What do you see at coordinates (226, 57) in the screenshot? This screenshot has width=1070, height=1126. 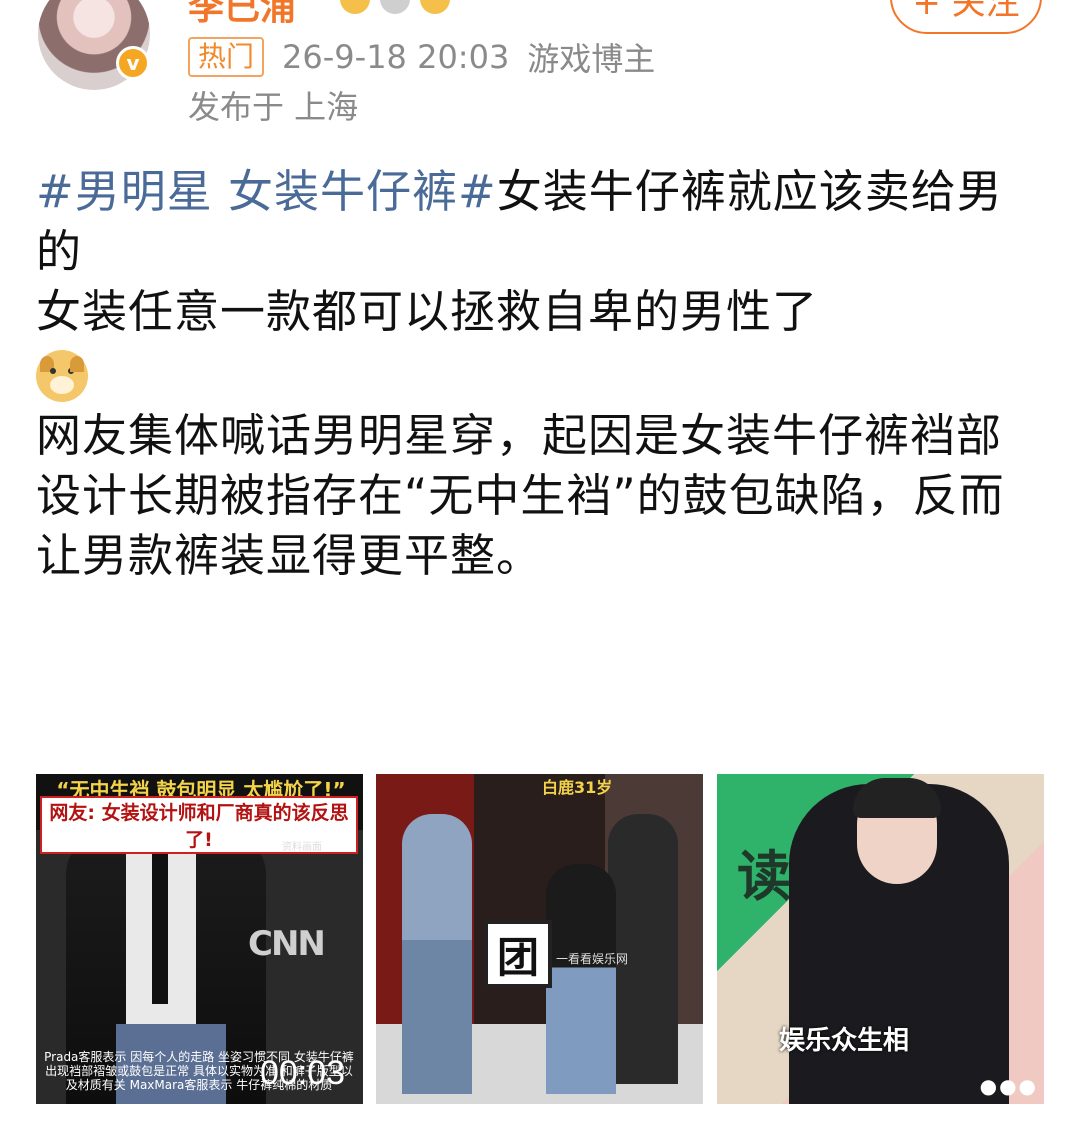 I see `hot-tag: 热门` at bounding box center [226, 57].